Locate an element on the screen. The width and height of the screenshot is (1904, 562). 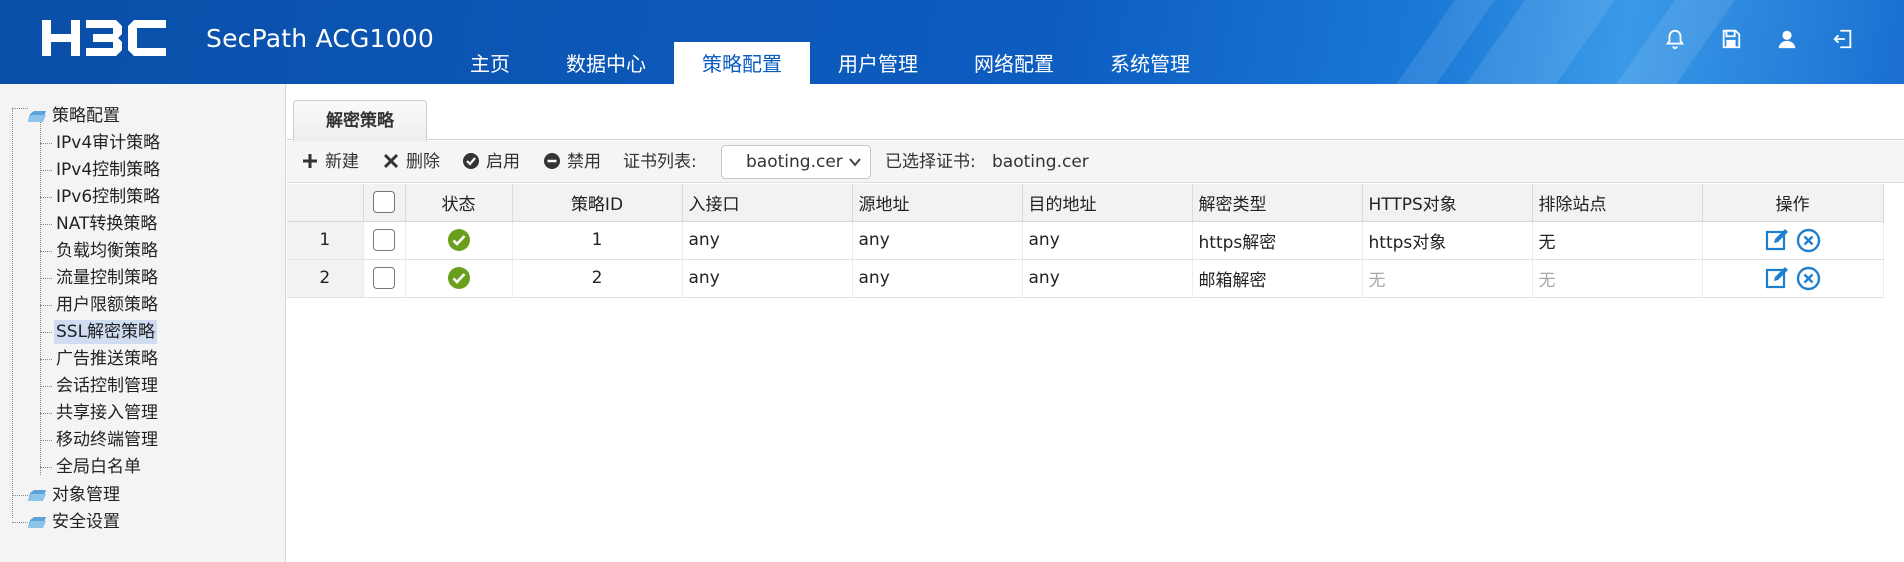
cert-select-value: baoting.cer is located at coordinates (794, 162).